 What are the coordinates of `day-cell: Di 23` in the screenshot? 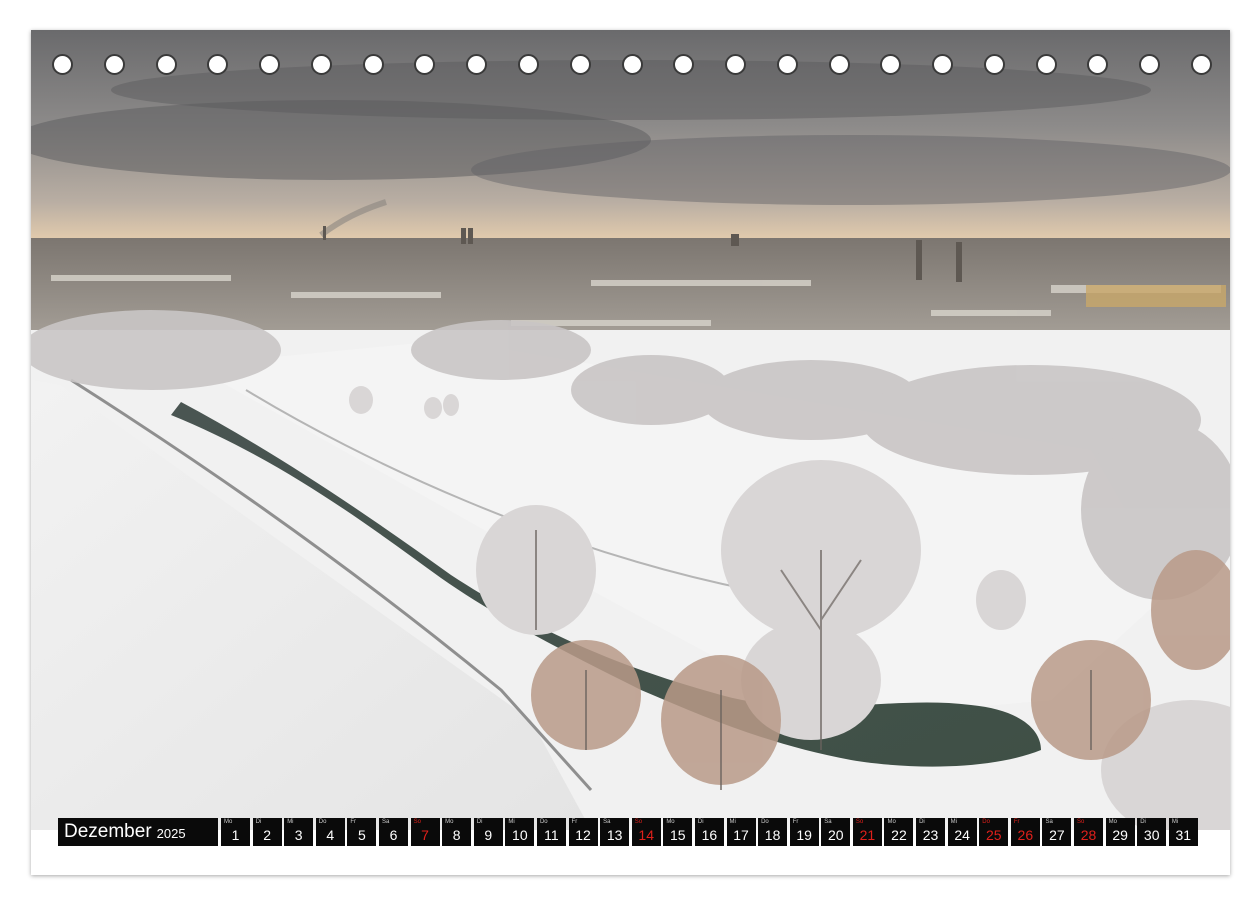 It's located at (931, 832).